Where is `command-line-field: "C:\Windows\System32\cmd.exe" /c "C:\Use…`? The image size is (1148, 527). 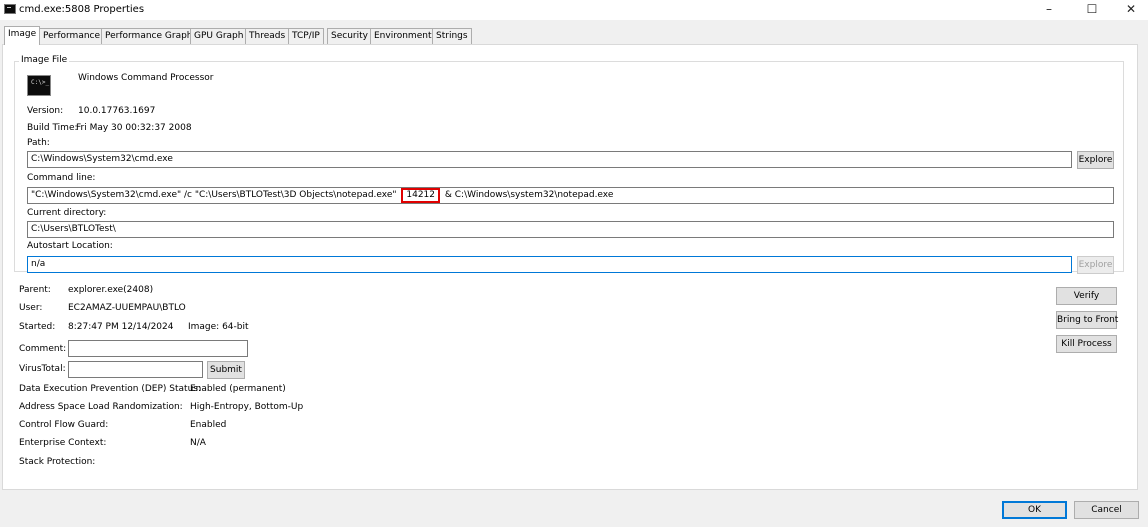
command-line-field: "C:\Windows\System32\cmd.exe" /c "C:\Use… is located at coordinates (570, 195).